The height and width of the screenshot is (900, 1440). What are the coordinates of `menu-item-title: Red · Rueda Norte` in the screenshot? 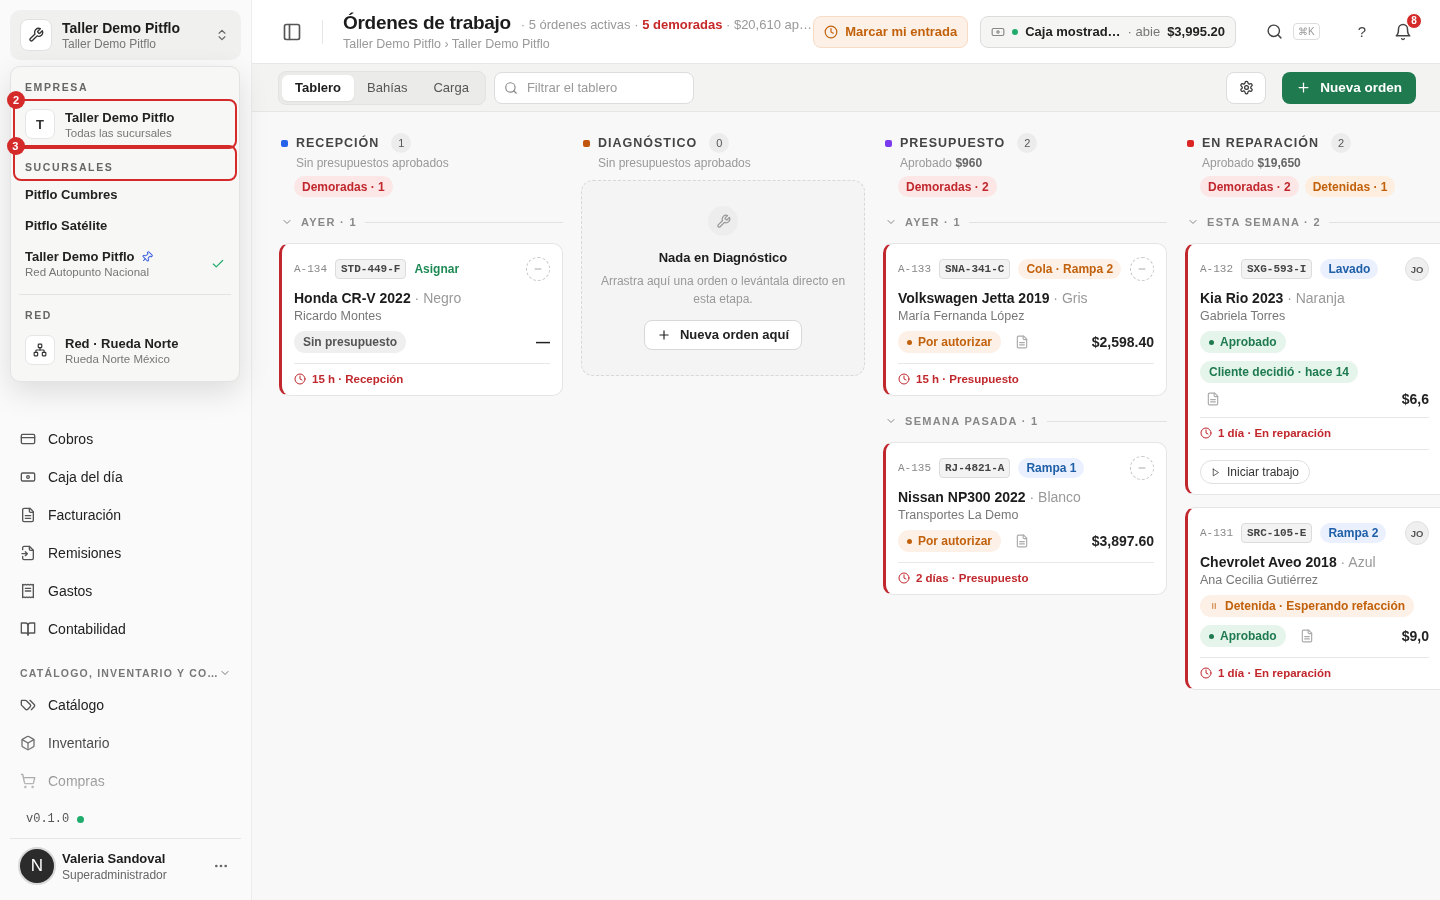 It's located at (122, 343).